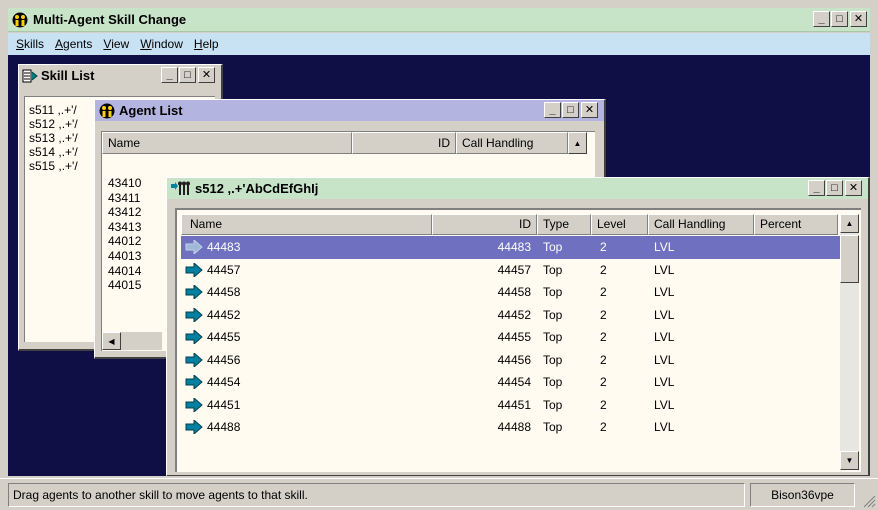 Image resolution: width=878 pixels, height=510 pixels. What do you see at coordinates (107, 111) in the screenshot?
I see `agents-icon` at bounding box center [107, 111].